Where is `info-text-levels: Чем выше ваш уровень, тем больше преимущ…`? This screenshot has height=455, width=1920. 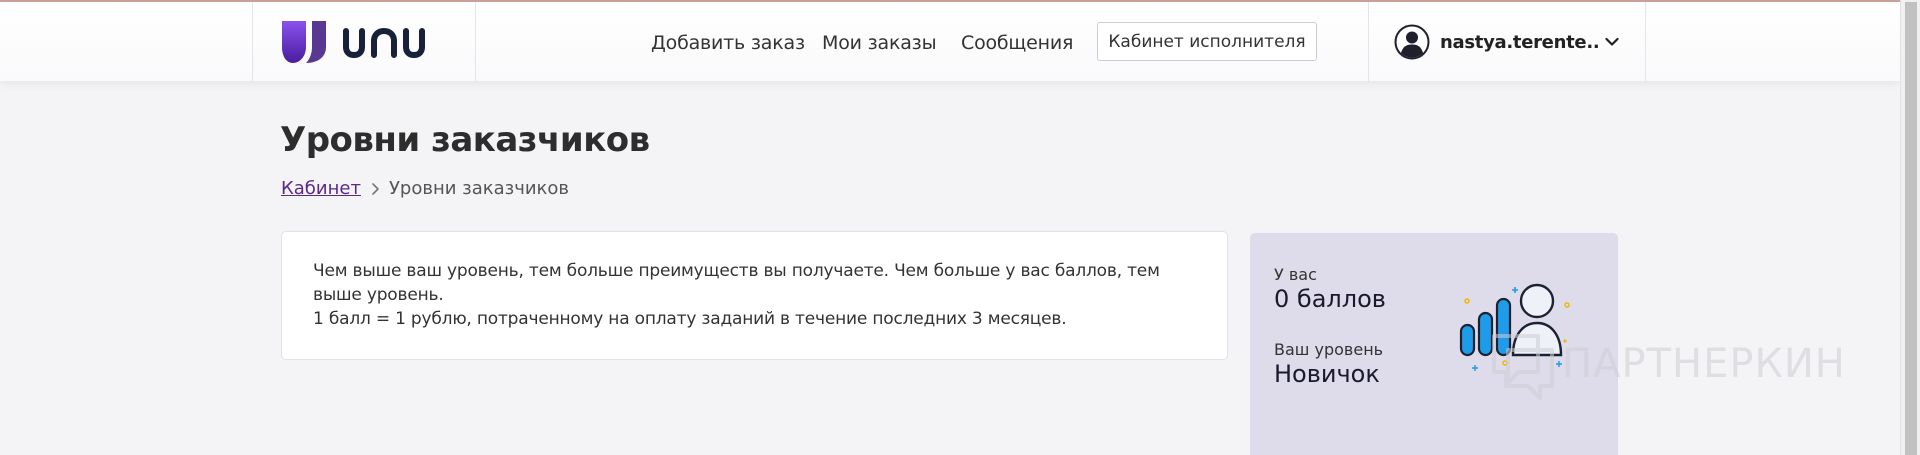 info-text-levels: Чем выше ваш уровень, тем больше преимущ… is located at coordinates (736, 283).